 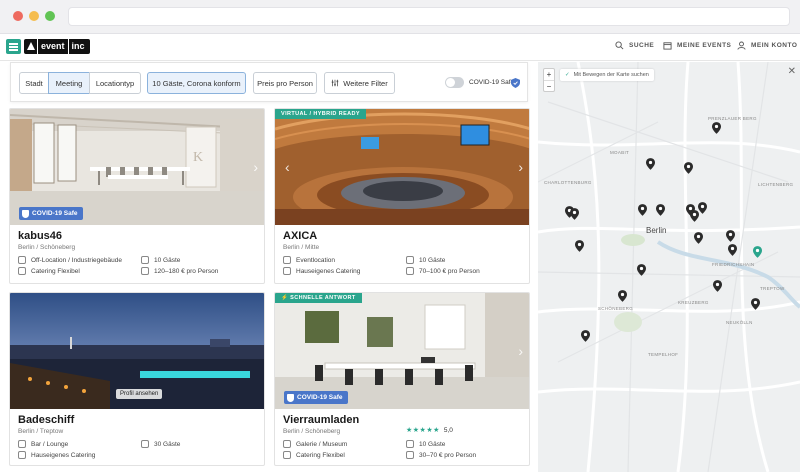 I want to click on covid-safe-toggle, so click(x=454, y=82).